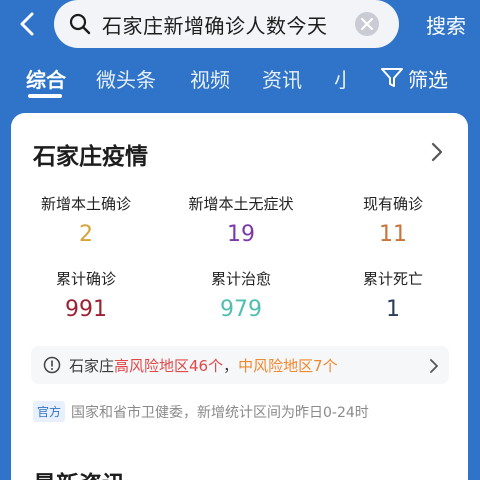  Describe the element at coordinates (241, 204) in the screenshot. I see `stat-label: 新增本土无症状` at that location.